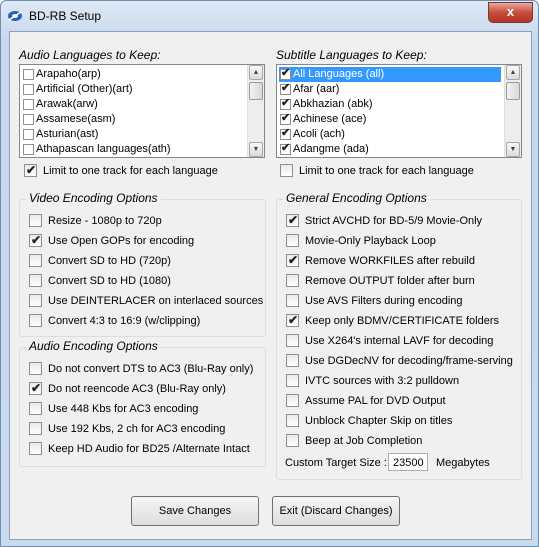  I want to click on option-convert-sd-to-hd-720p: Convert SD to HD (720p), so click(144, 260).